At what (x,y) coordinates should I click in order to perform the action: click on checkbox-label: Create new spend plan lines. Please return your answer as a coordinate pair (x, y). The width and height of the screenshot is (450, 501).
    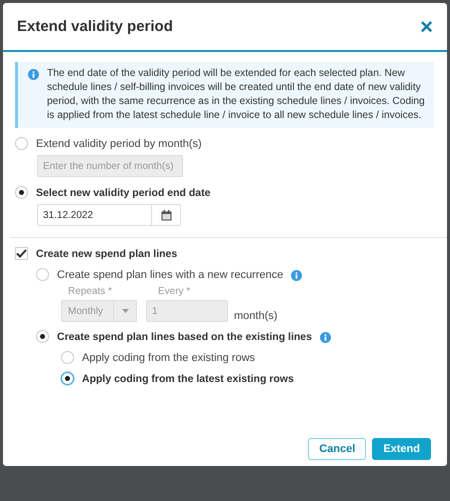
    Looking at the image, I should click on (107, 254).